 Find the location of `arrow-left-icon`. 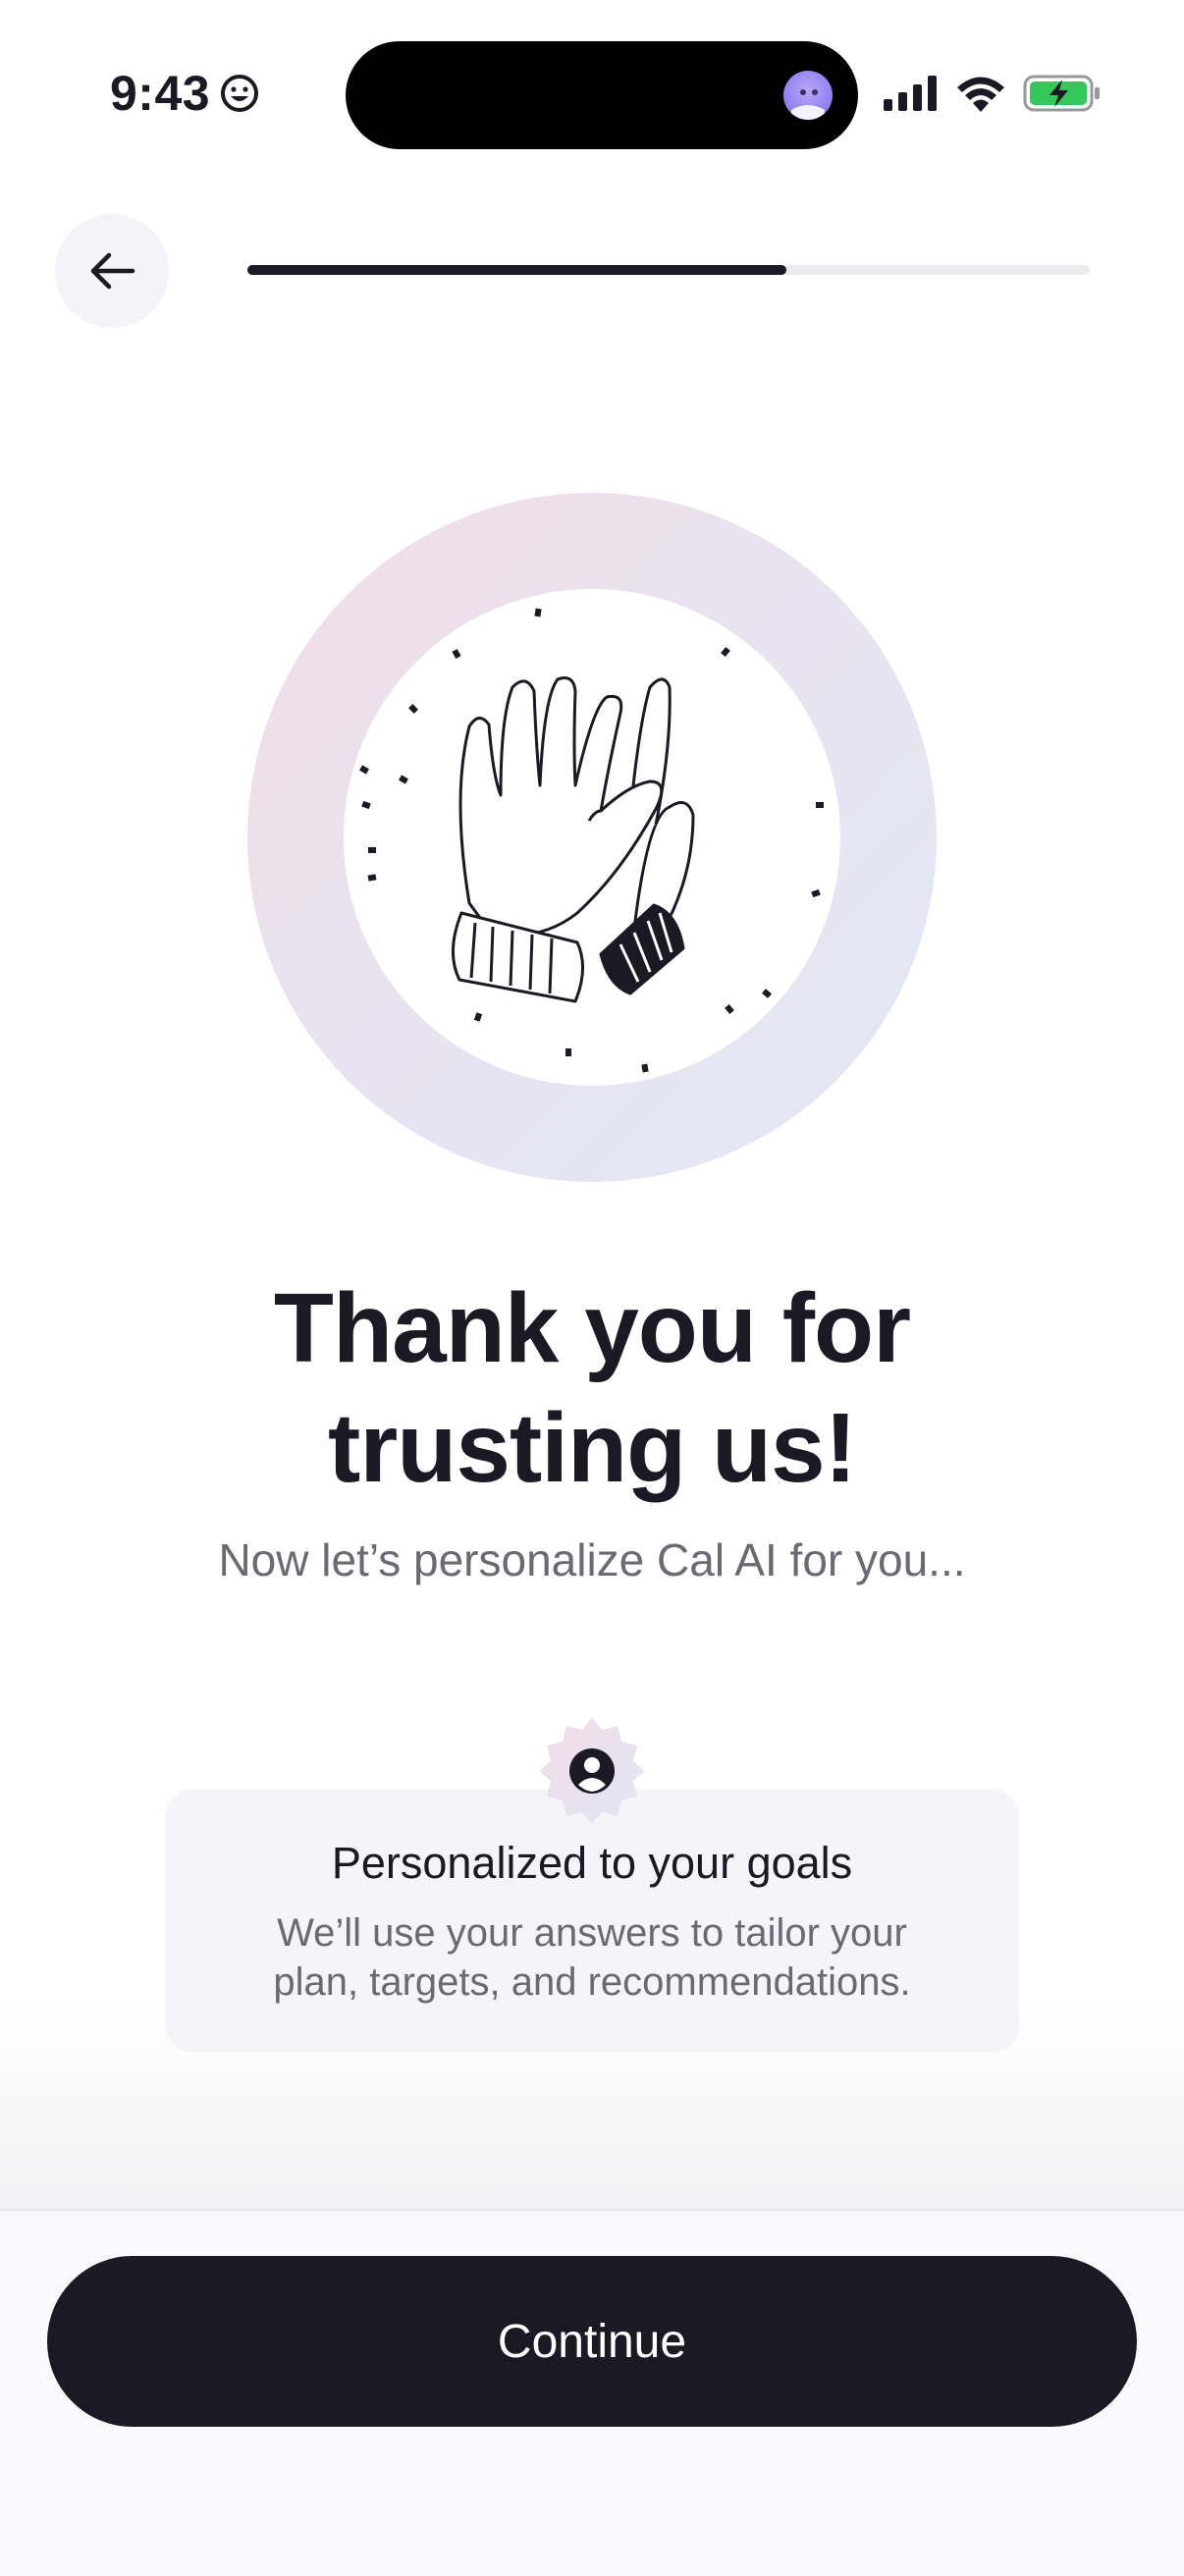

arrow-left-icon is located at coordinates (112, 271).